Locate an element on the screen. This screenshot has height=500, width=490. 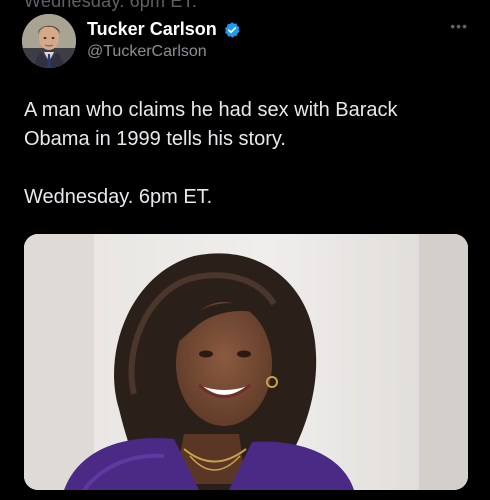
verified-badge-icon is located at coordinates (232, 30).